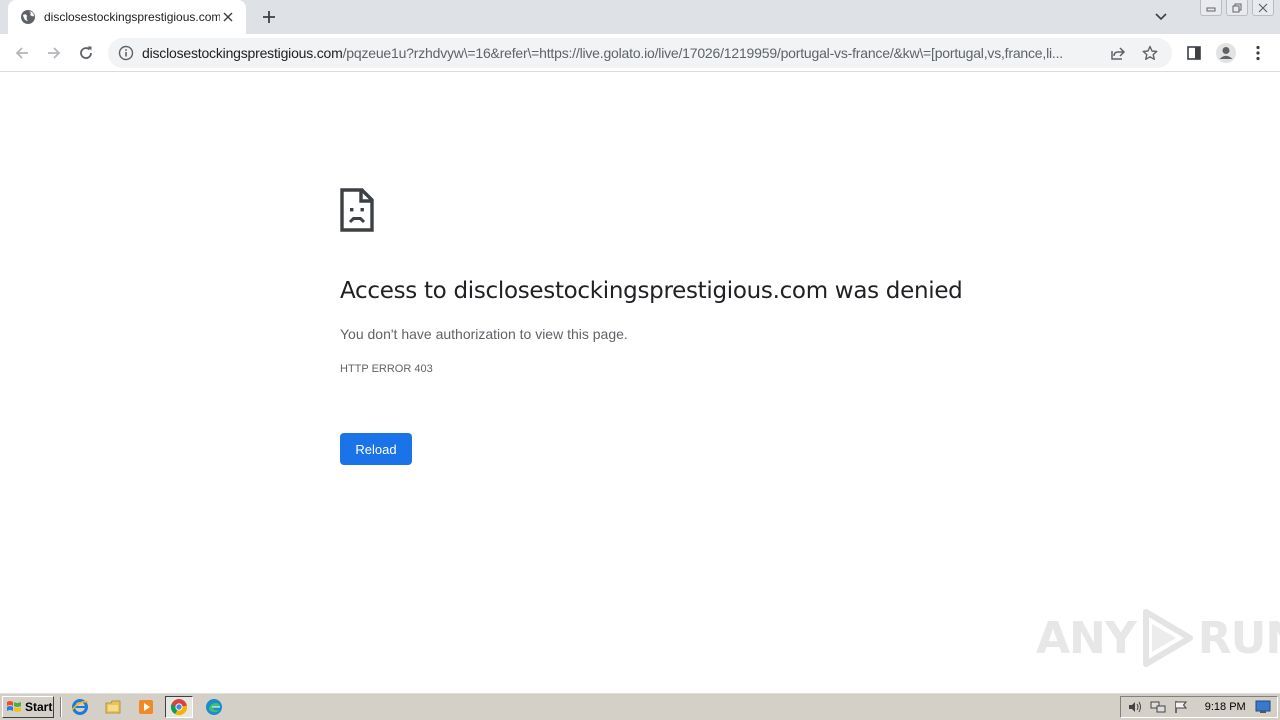 The image size is (1280, 720). I want to click on profile-button, so click(1226, 53).